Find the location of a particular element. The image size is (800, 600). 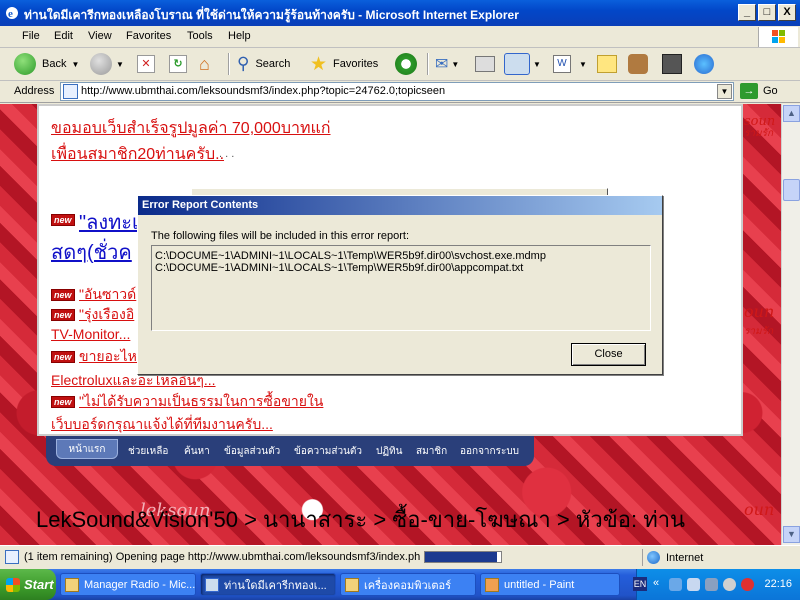

msn-button is located at coordinates (704, 64).